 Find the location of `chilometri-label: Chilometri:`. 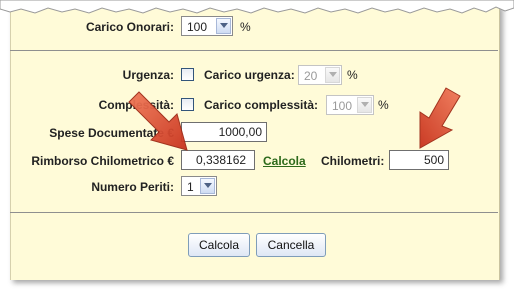

chilometri-label: Chilometri: is located at coordinates (353, 161).